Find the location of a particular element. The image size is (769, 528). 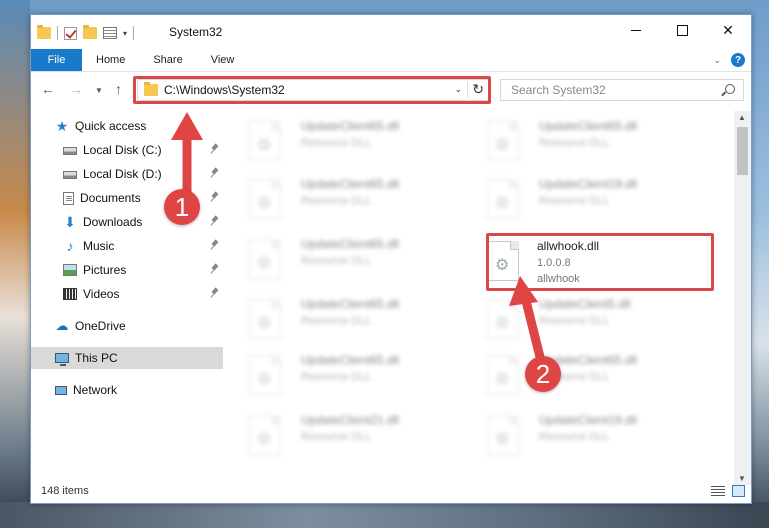

step-1-badge: 1 is located at coordinates (182, 207).